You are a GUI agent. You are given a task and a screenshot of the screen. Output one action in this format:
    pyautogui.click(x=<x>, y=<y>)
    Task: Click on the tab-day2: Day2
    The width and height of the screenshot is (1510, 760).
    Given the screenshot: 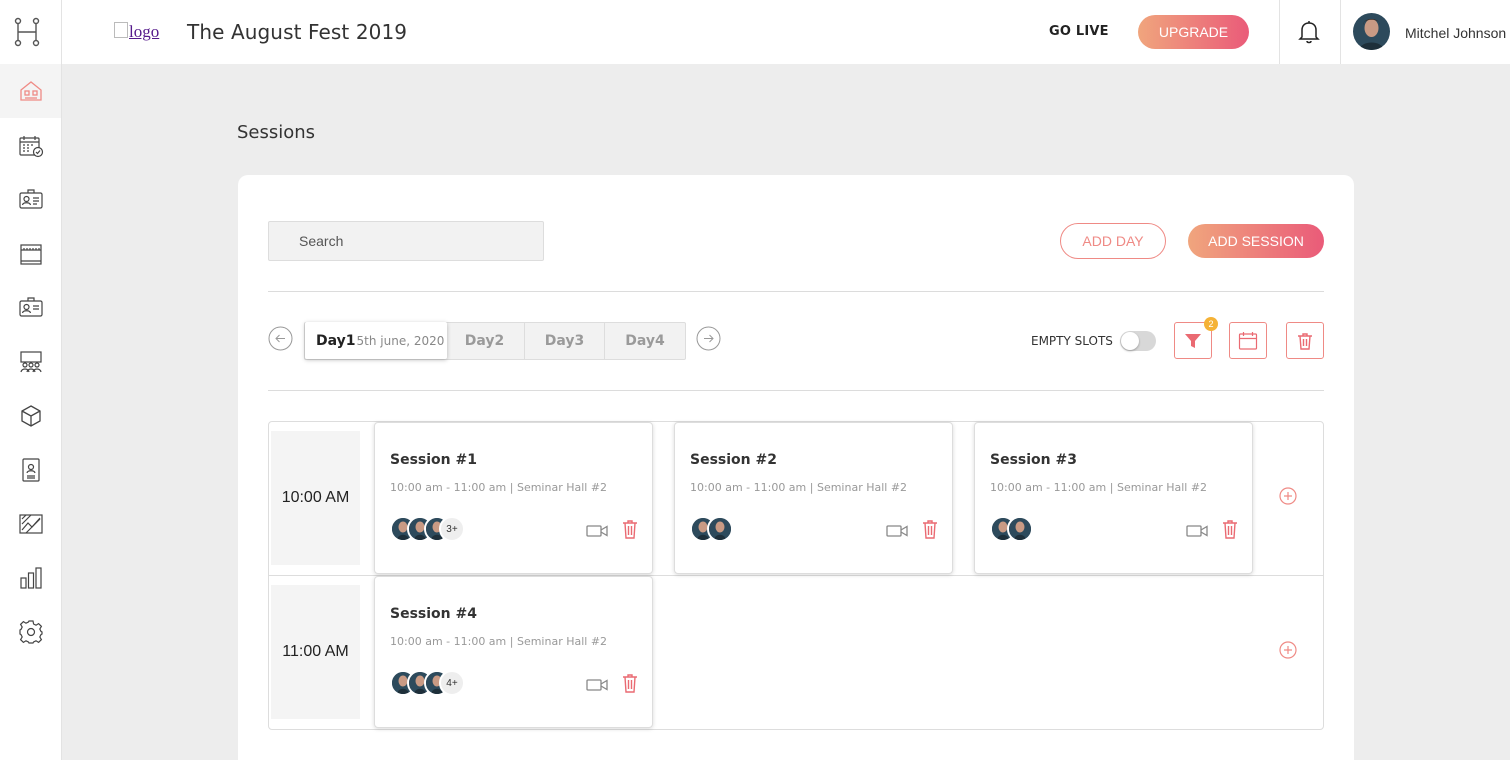 What is the action you would take?
    pyautogui.click(x=484, y=341)
    